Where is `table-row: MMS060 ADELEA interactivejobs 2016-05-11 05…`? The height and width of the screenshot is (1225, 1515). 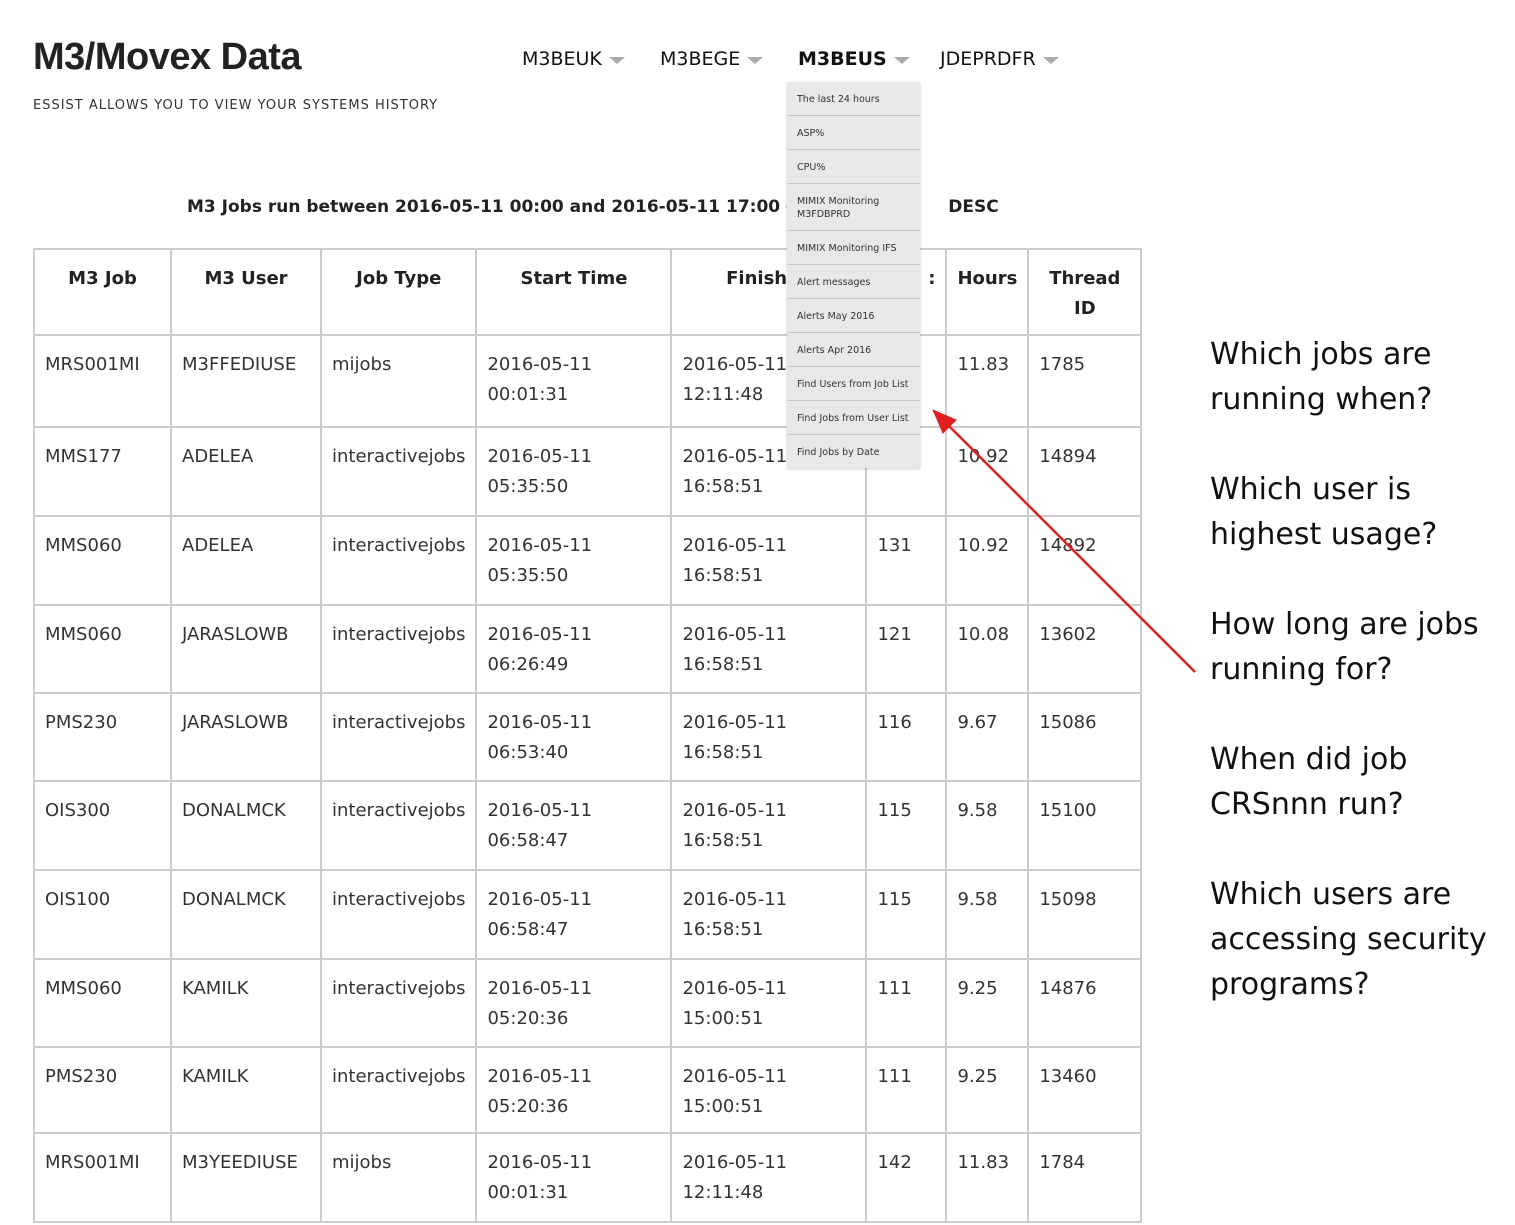
table-row: MMS060 ADELEA interactivejobs 2016-05-11 05… is located at coordinates (588, 560).